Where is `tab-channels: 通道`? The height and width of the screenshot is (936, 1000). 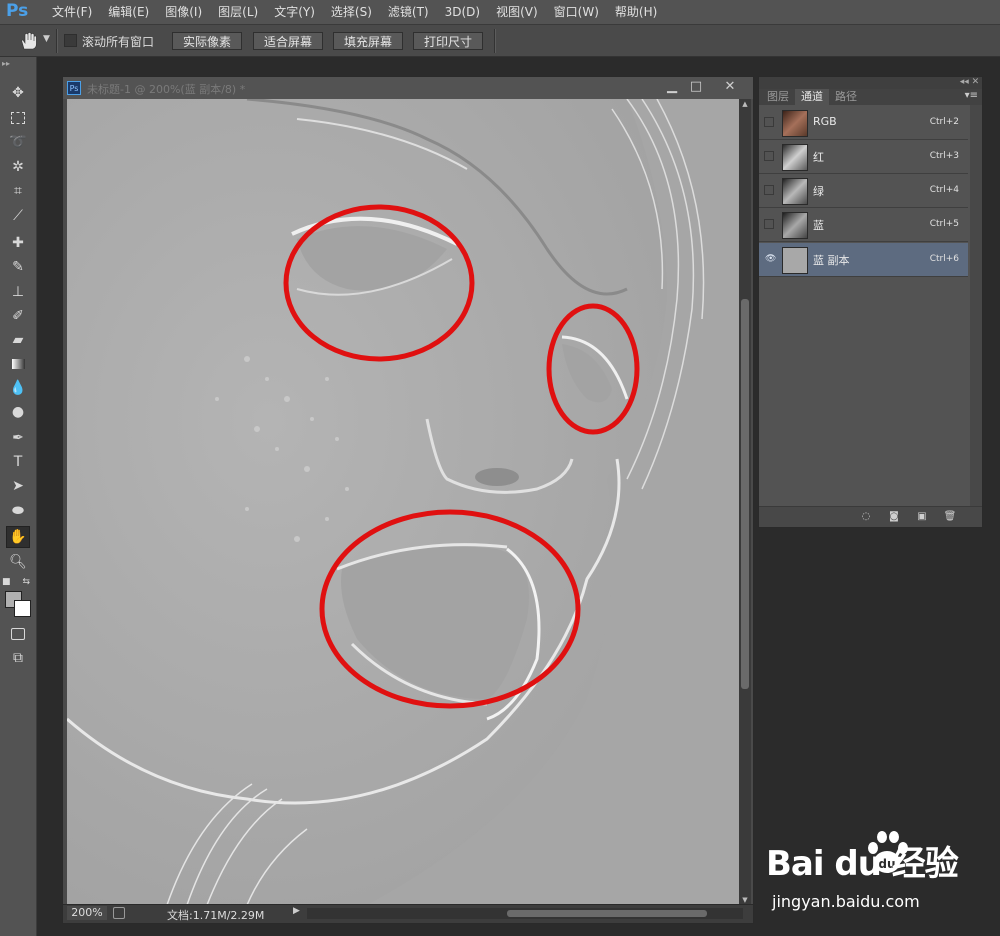 tab-channels: 通道 is located at coordinates (812, 97).